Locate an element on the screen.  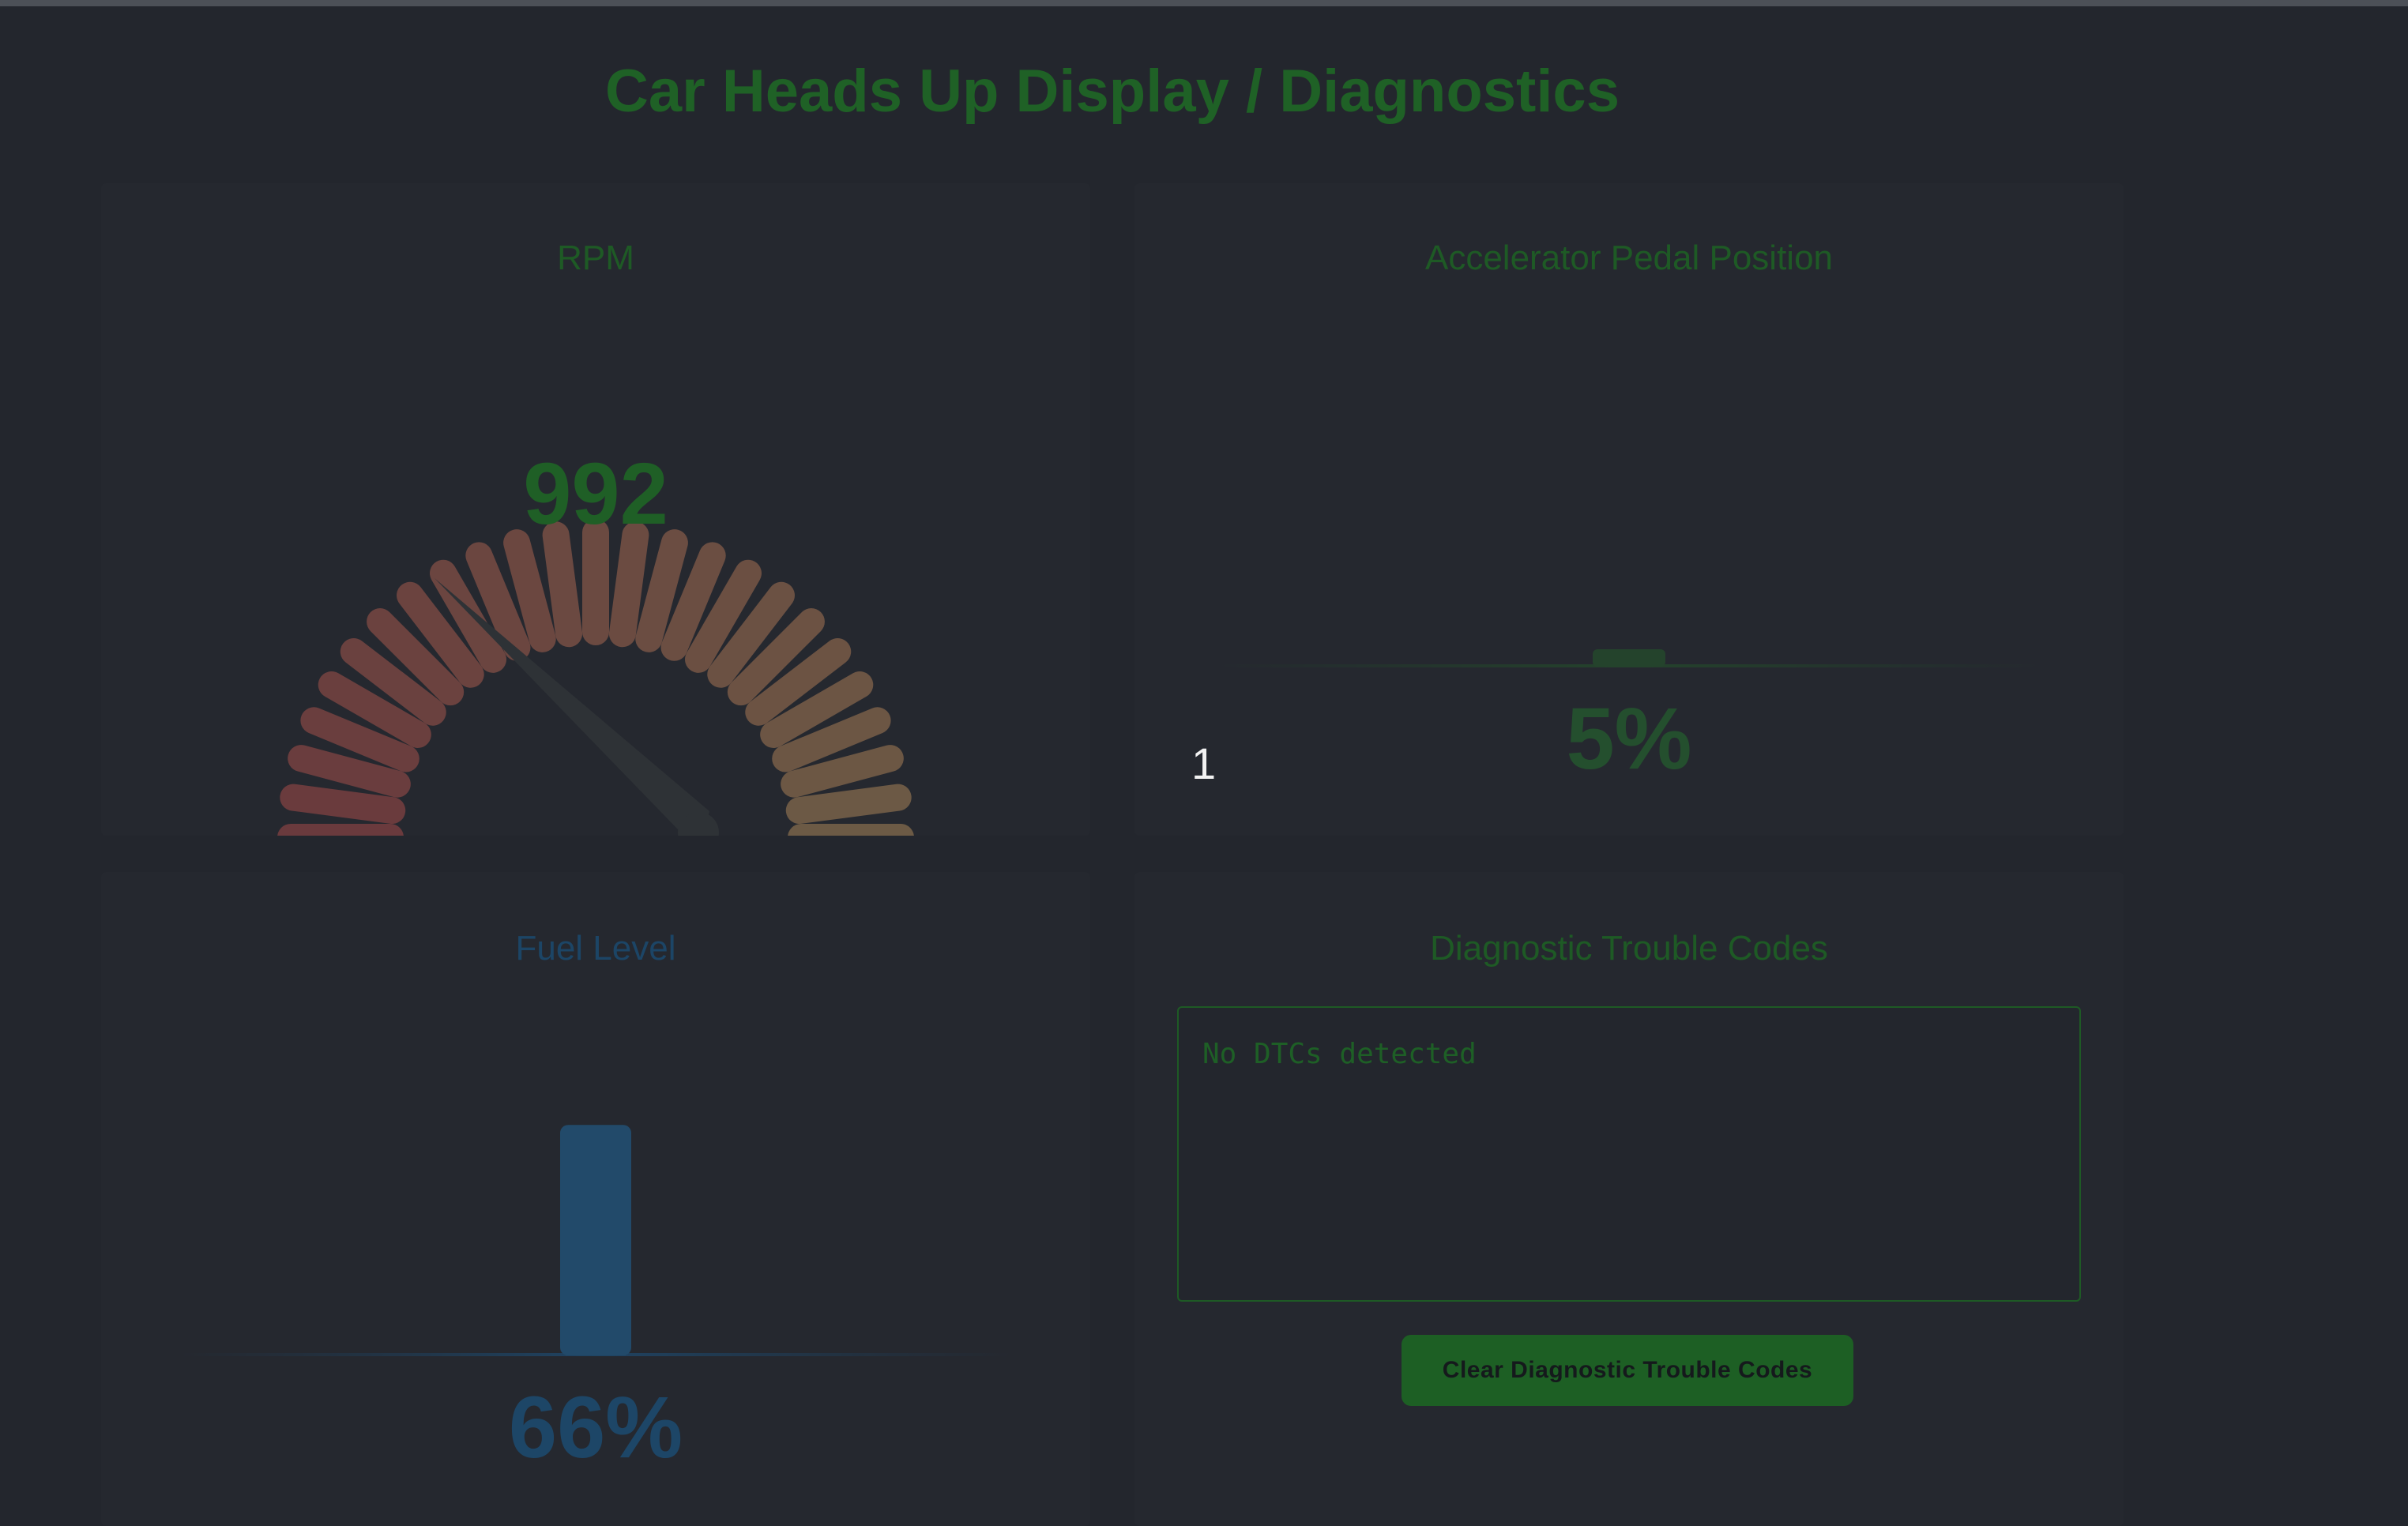
accelerator-index-label: 1 is located at coordinates (1204, 763).